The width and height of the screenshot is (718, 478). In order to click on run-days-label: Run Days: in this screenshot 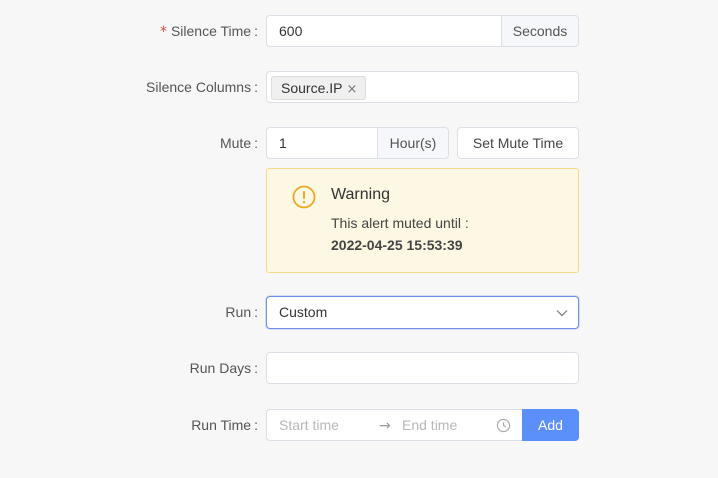, I will do `click(223, 368)`.